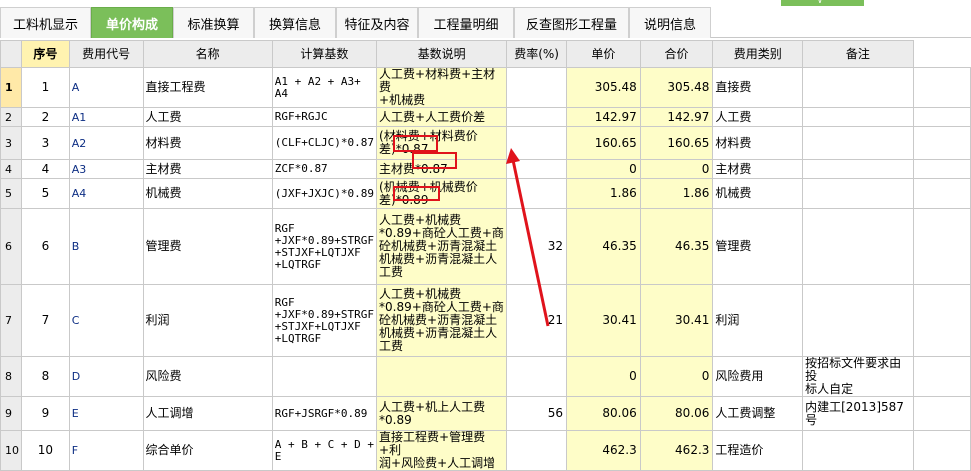 The width and height of the screenshot is (971, 471). Describe the element at coordinates (11, 143) in the screenshot. I see `row-number: 3` at that location.